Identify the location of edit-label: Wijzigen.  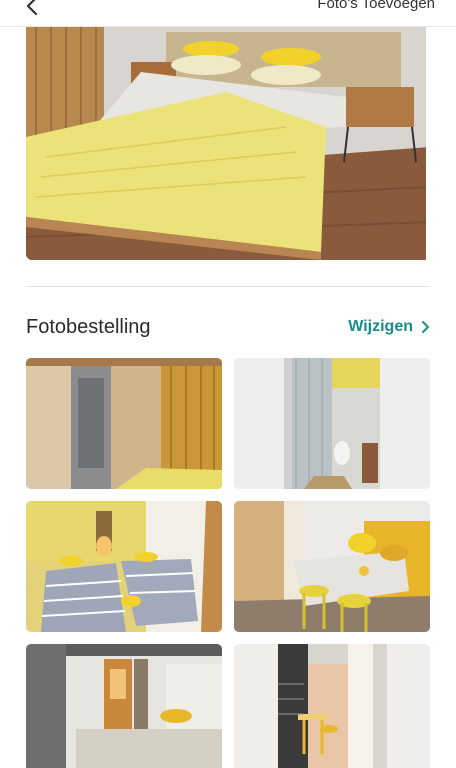
(380, 326).